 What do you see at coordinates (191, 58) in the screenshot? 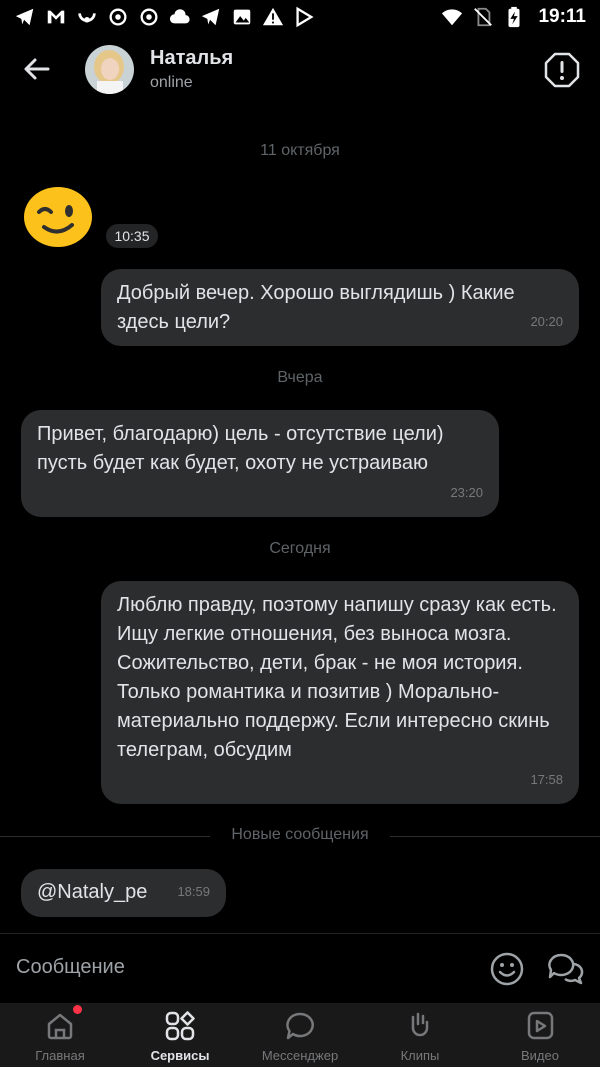
I see `contact-name: Наталья` at bounding box center [191, 58].